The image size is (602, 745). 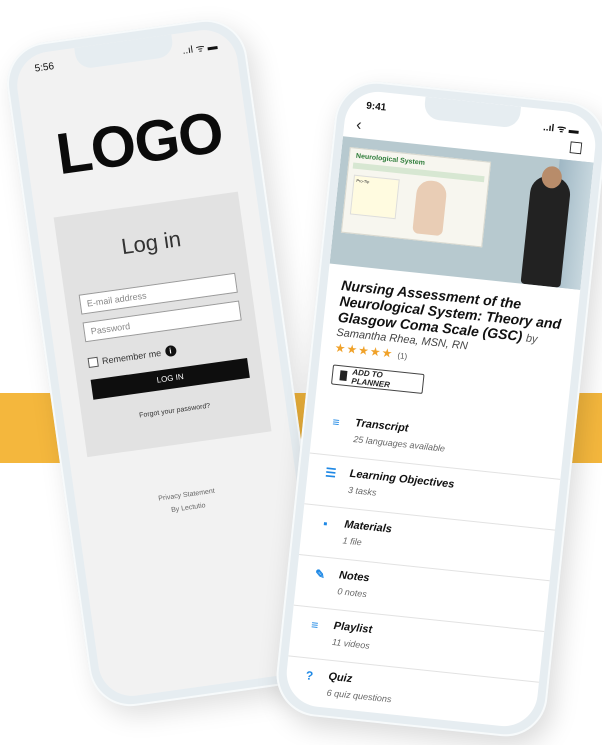 I want to click on status-time: 5:56, so click(x=44, y=68).